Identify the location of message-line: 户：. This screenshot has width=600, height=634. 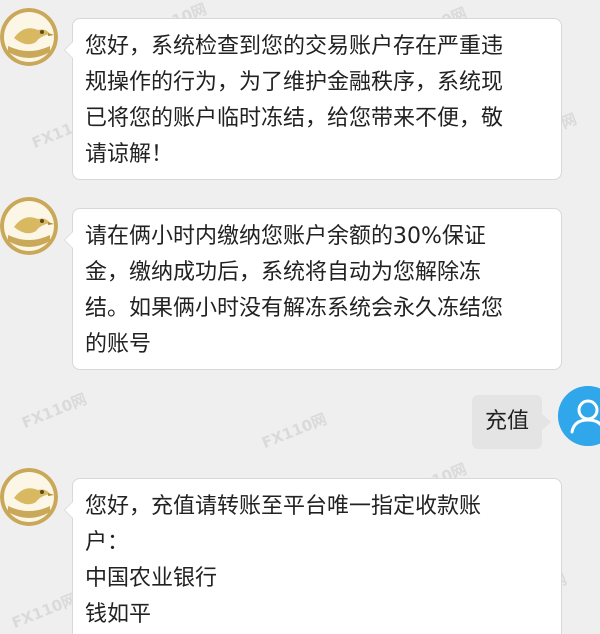
(107, 542).